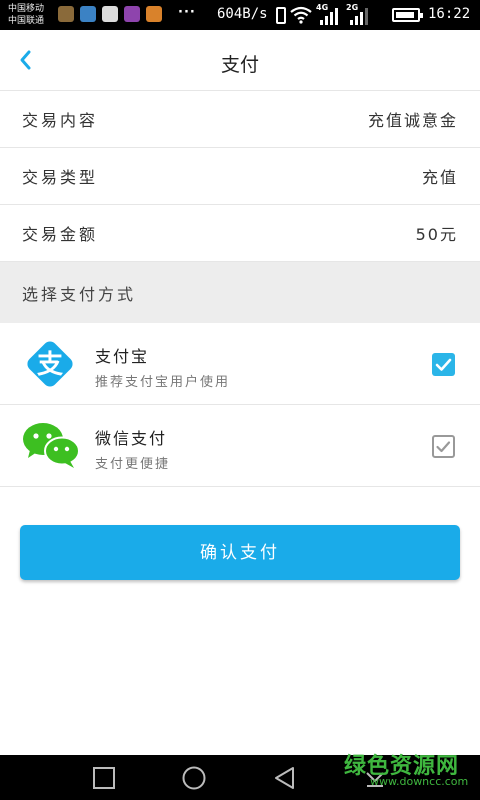 This screenshot has height=800, width=480. I want to click on alipay-logo-char: 支, so click(50, 365).